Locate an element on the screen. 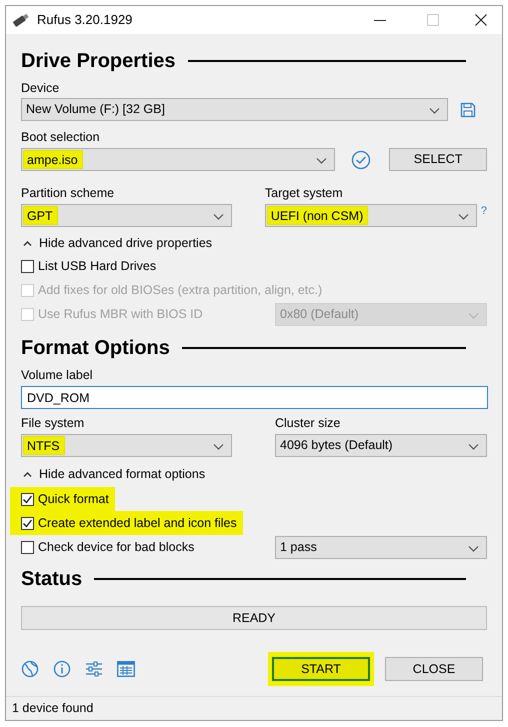  dropdown: ampe.iso is located at coordinates (178, 159).